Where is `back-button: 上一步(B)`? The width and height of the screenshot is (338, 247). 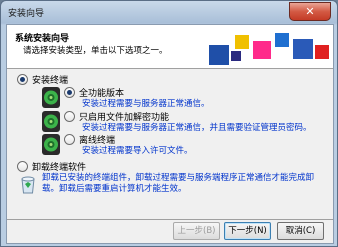 back-button: 上一步(B) is located at coordinates (196, 231).